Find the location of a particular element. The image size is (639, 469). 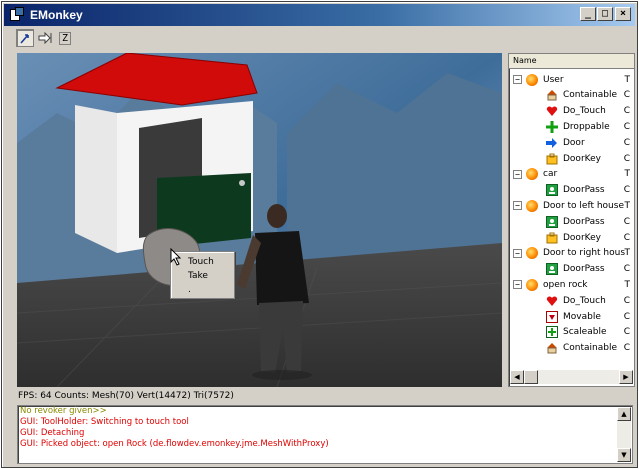

scroll-down-button: ▼ is located at coordinates (624, 455).